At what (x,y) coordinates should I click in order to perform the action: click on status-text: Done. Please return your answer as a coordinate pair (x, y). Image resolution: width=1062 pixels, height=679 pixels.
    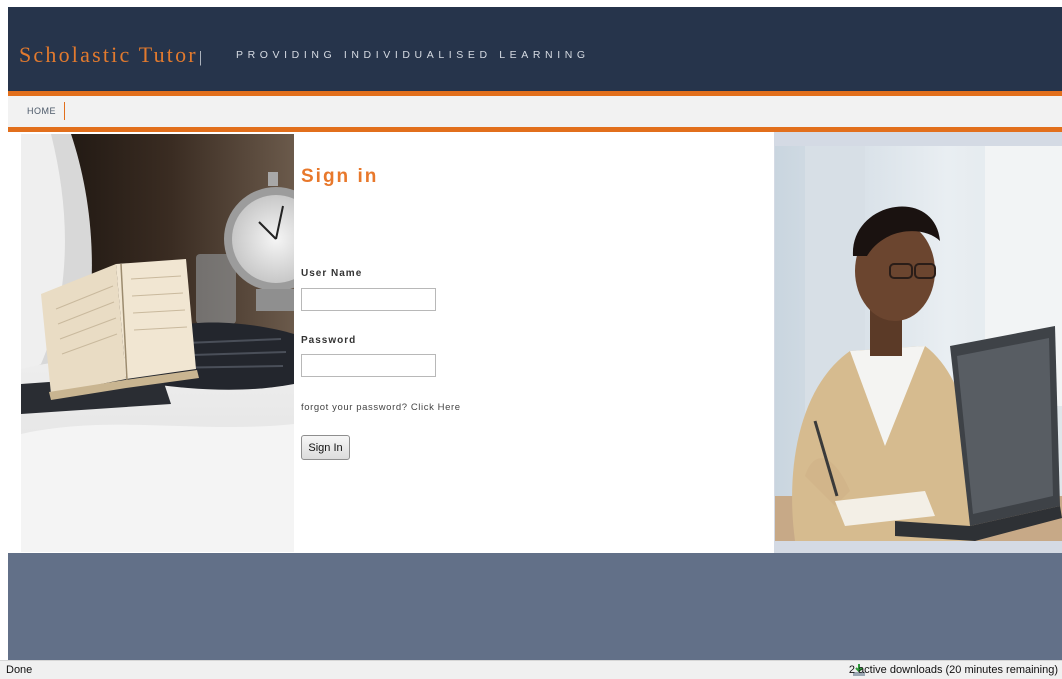
    Looking at the image, I should click on (19, 670).